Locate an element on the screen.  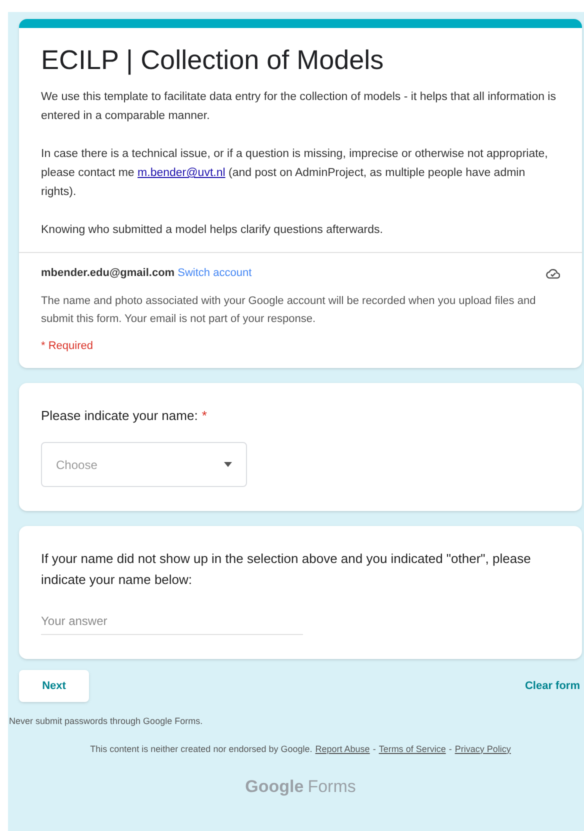
disclaimer-text: This content is neither created nor endorsed by Google. is located at coordinates (201, 749).